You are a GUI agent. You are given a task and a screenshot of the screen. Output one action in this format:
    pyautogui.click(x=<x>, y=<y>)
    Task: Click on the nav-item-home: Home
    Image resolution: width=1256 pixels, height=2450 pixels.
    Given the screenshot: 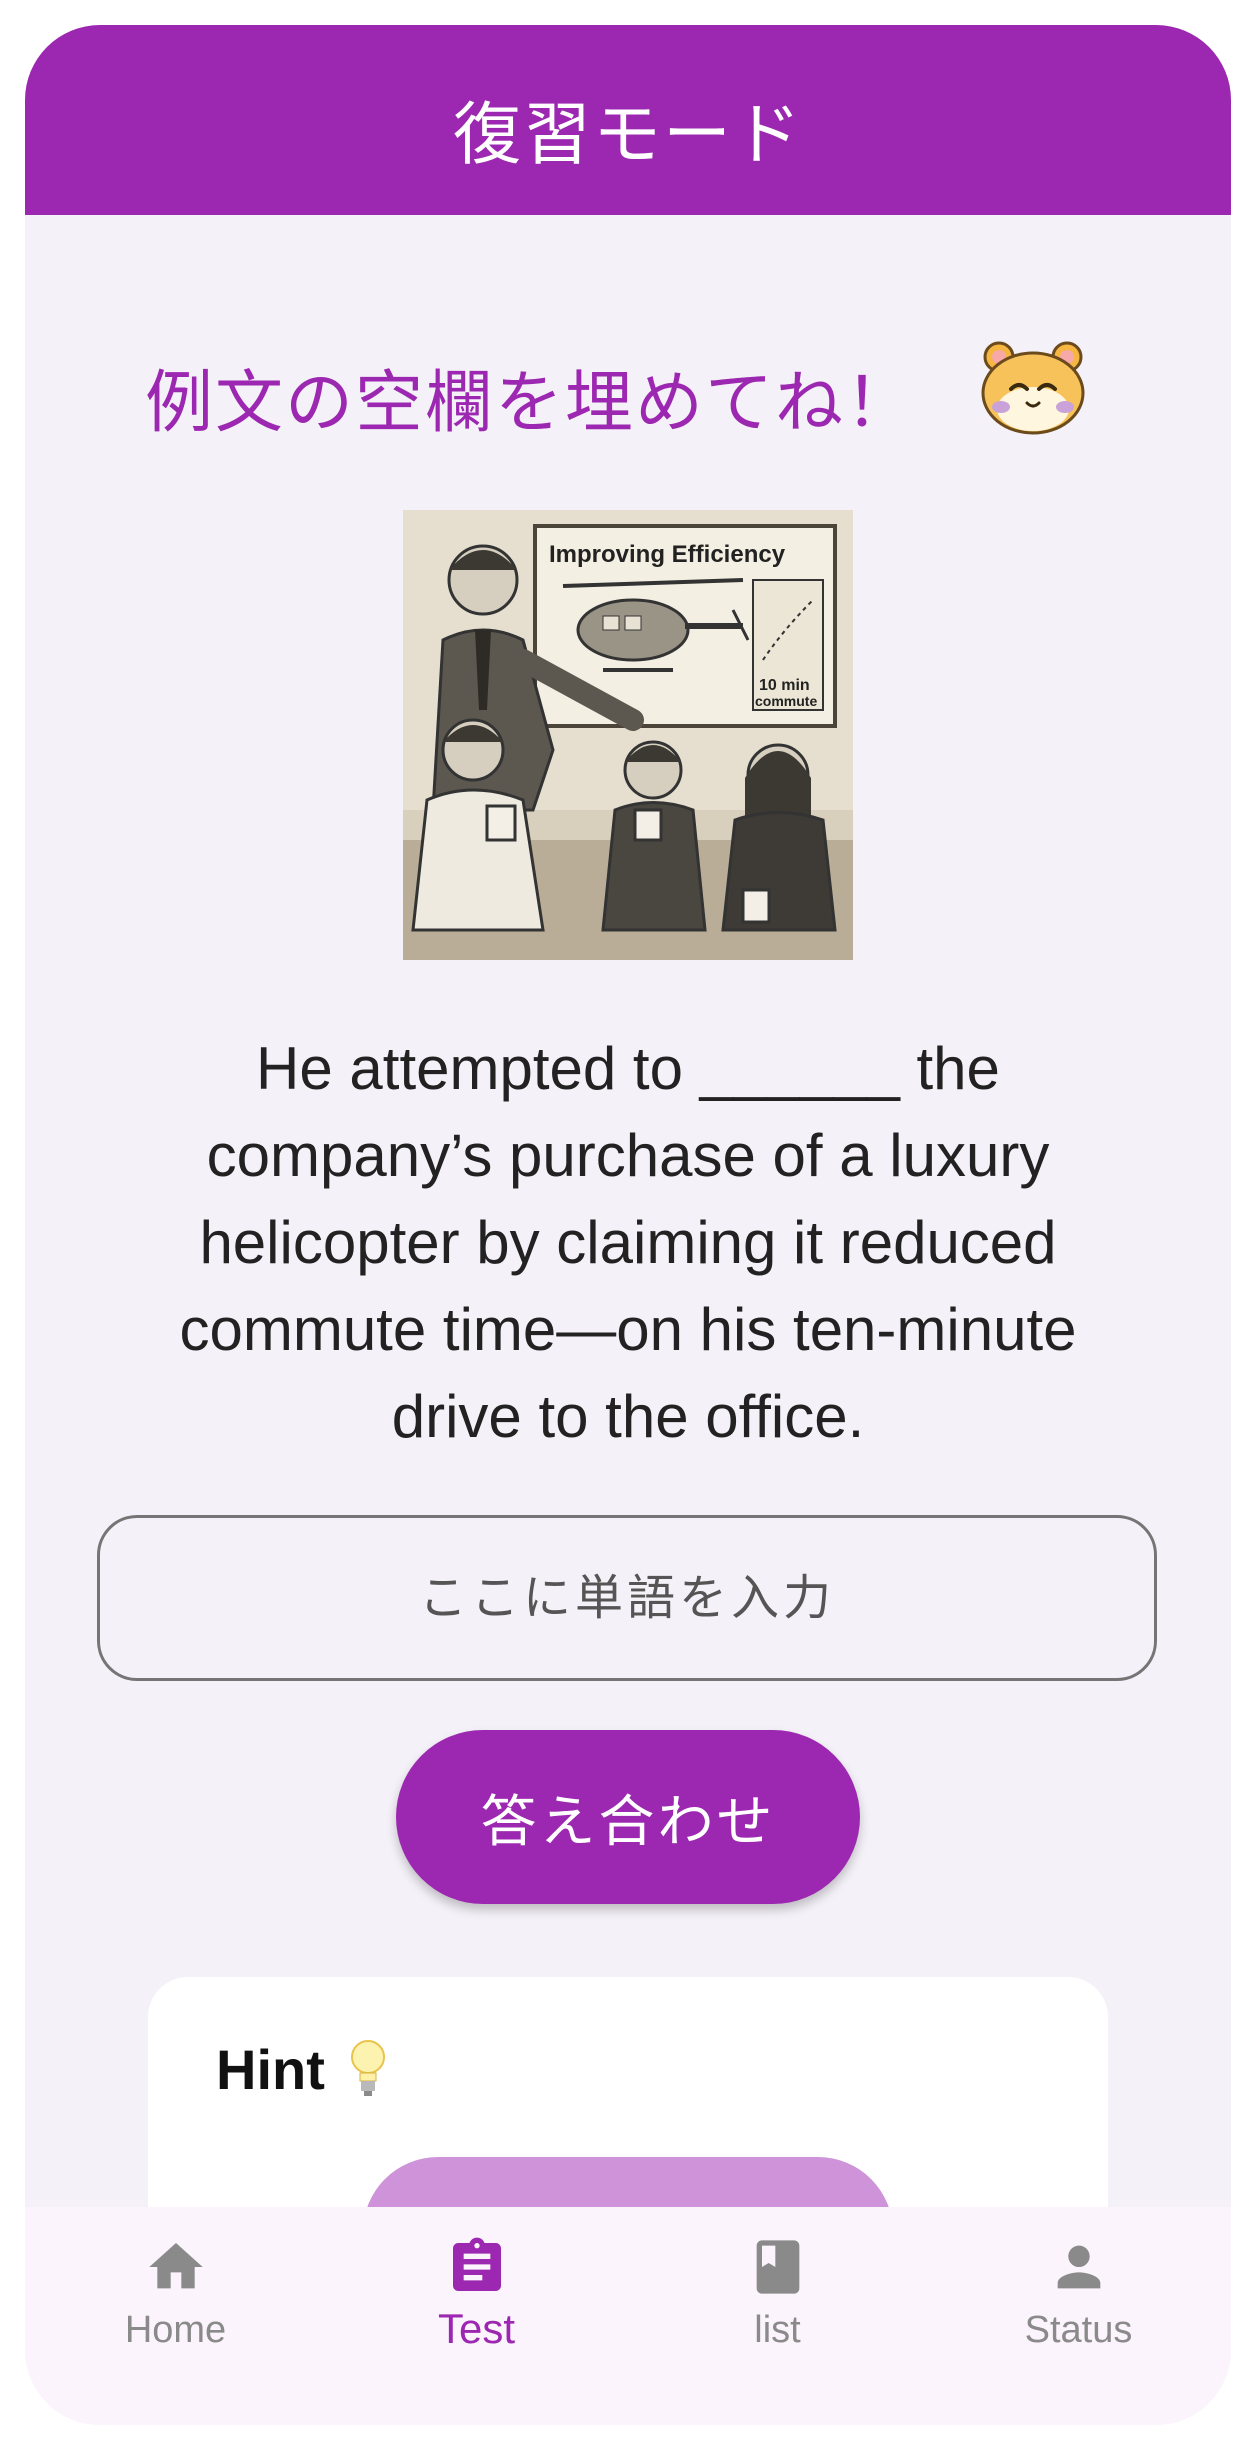 What is the action you would take?
    pyautogui.click(x=175, y=2316)
    